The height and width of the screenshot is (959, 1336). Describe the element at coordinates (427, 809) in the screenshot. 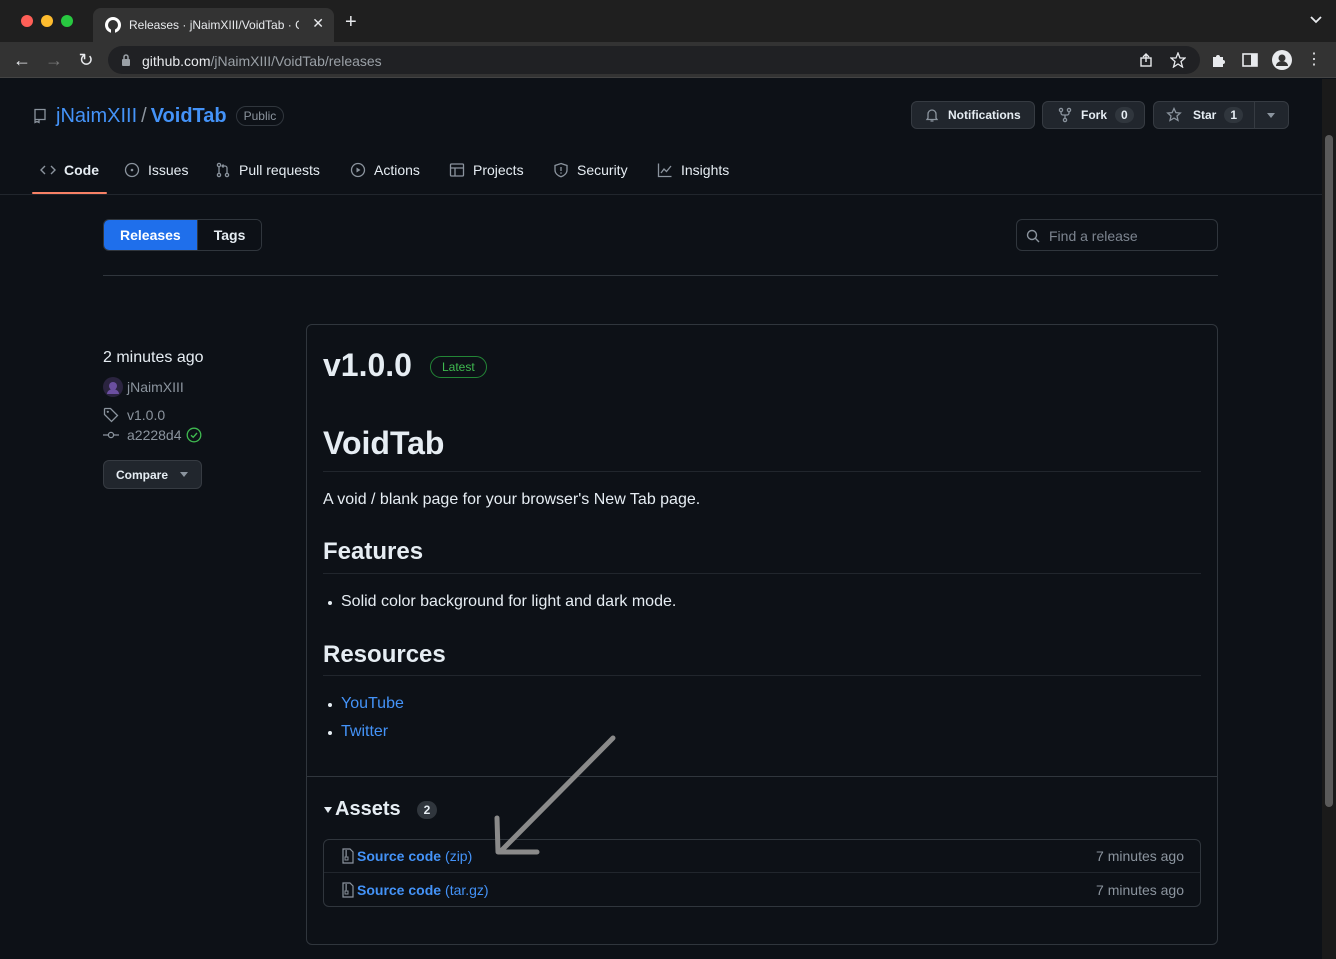

I see `assets-count: 2` at that location.